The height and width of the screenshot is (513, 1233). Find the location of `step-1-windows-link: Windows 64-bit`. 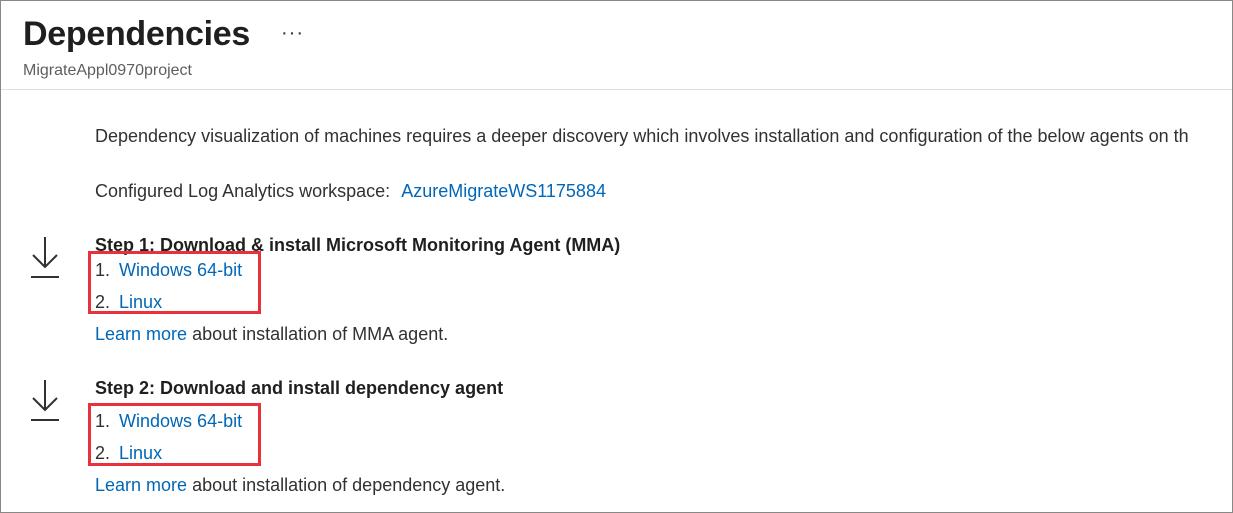

step-1-windows-link: Windows 64-bit is located at coordinates (180, 270).